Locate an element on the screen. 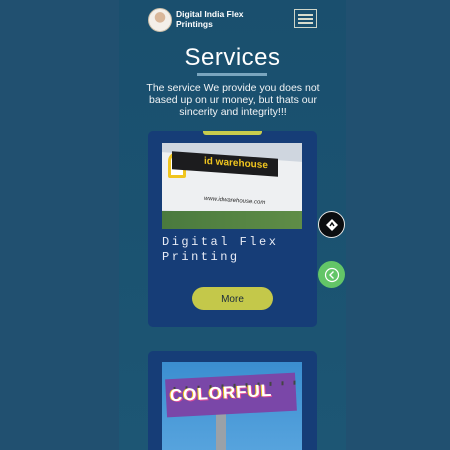 The image size is (450, 450). navigation-diamond-icon is located at coordinates (331, 224).